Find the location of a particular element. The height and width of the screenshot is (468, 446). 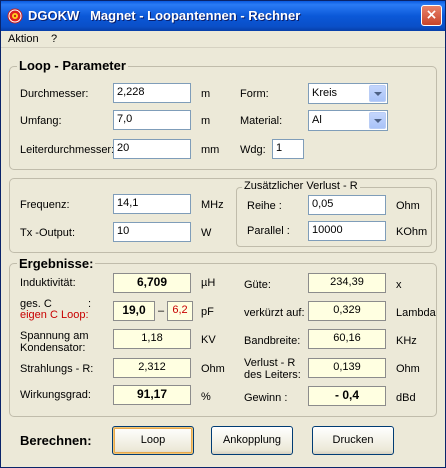

kapazitaet-unit: pF is located at coordinates (207, 312).